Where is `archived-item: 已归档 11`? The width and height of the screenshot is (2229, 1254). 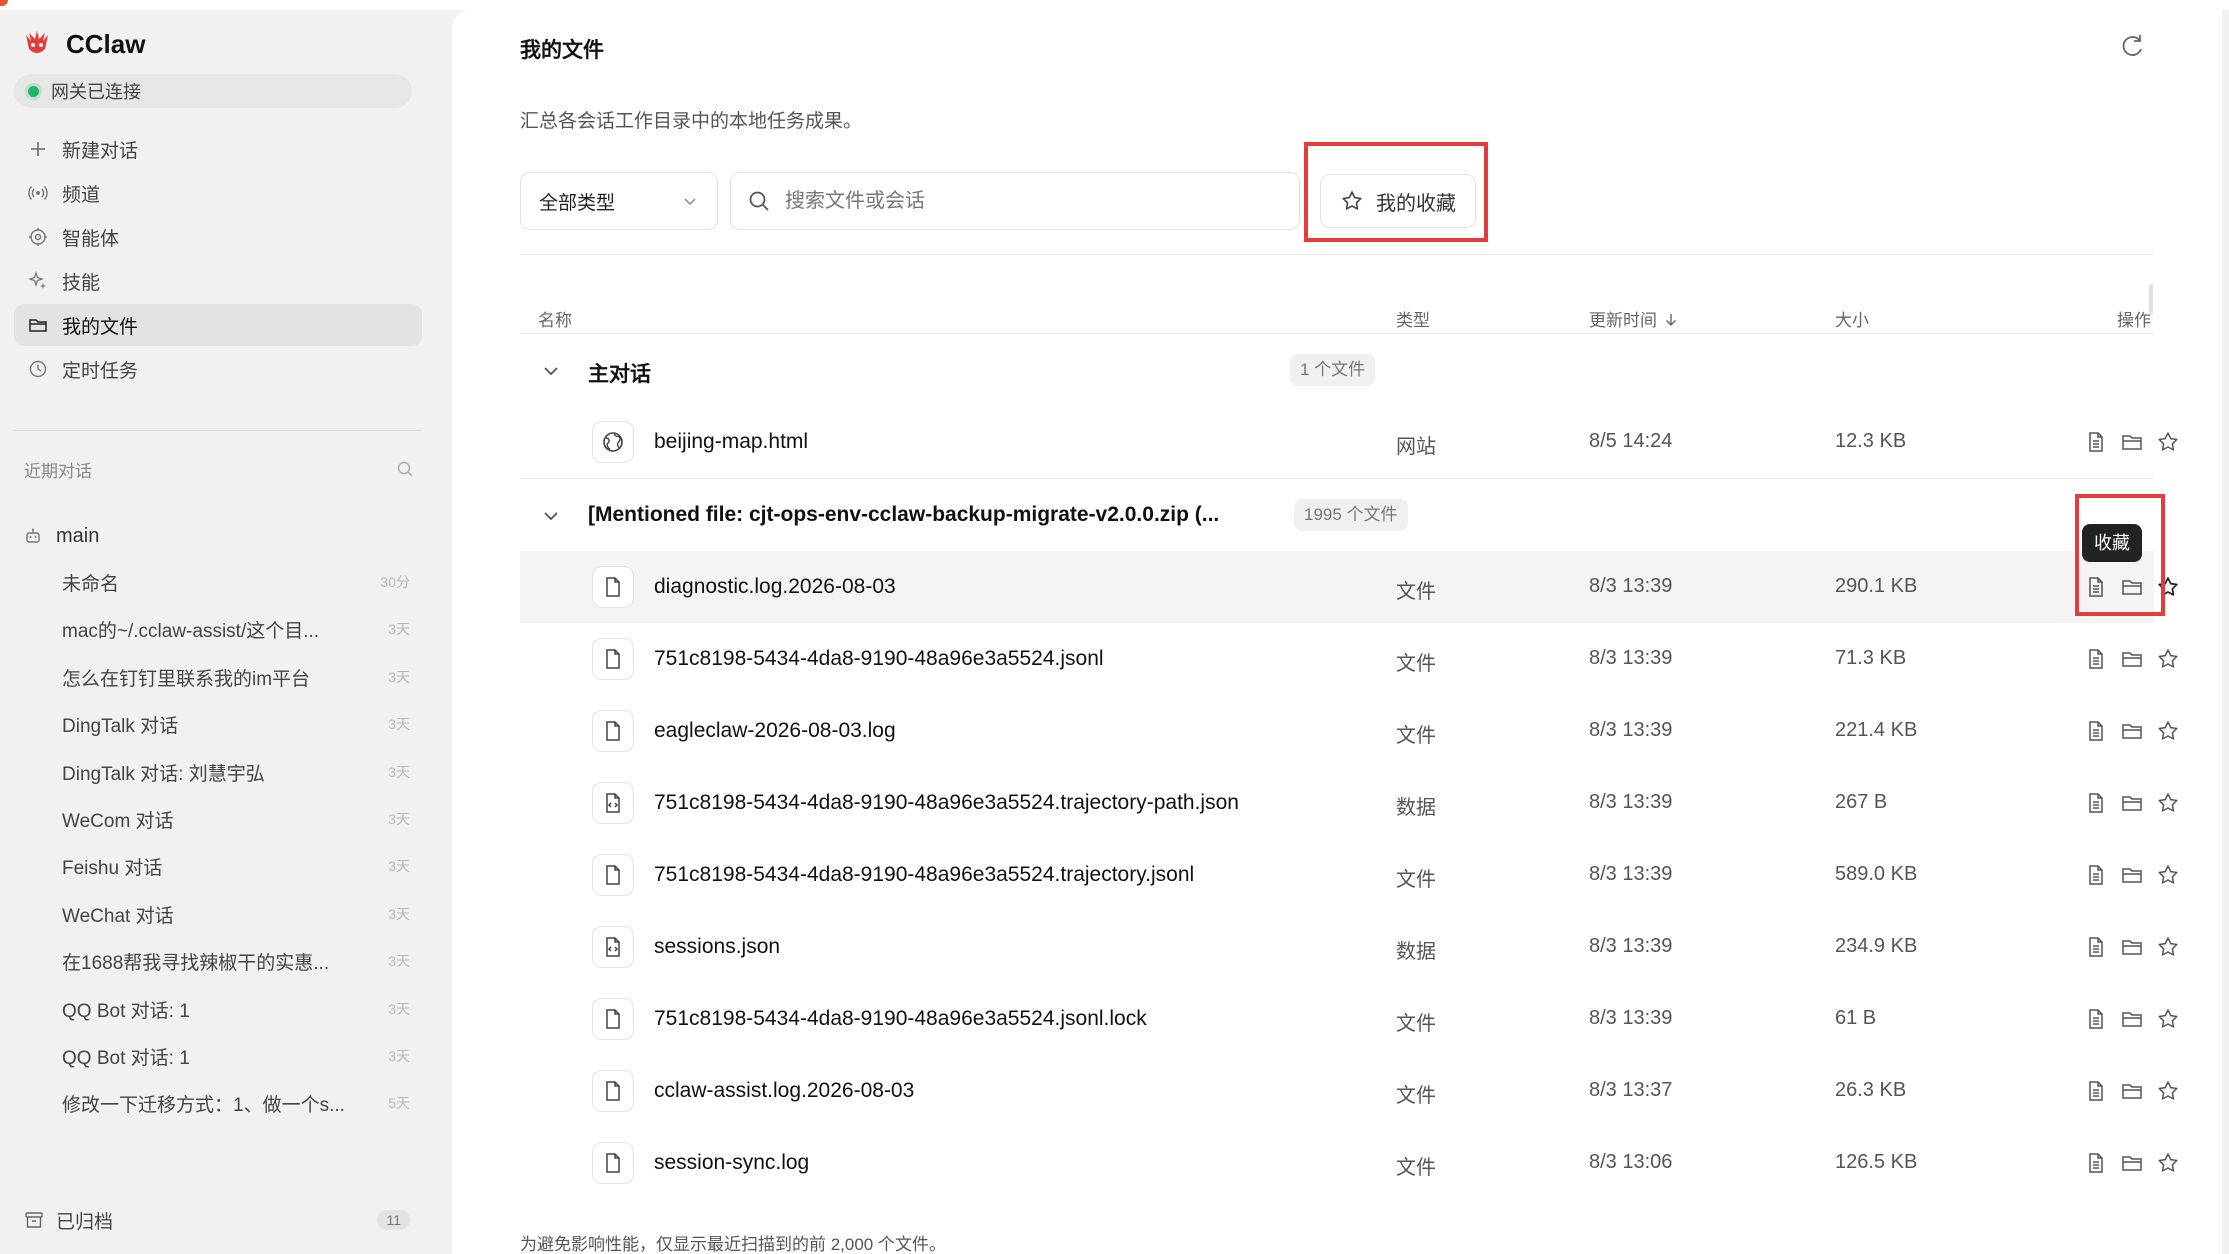 archived-item: 已归档 11 is located at coordinates (217, 1220).